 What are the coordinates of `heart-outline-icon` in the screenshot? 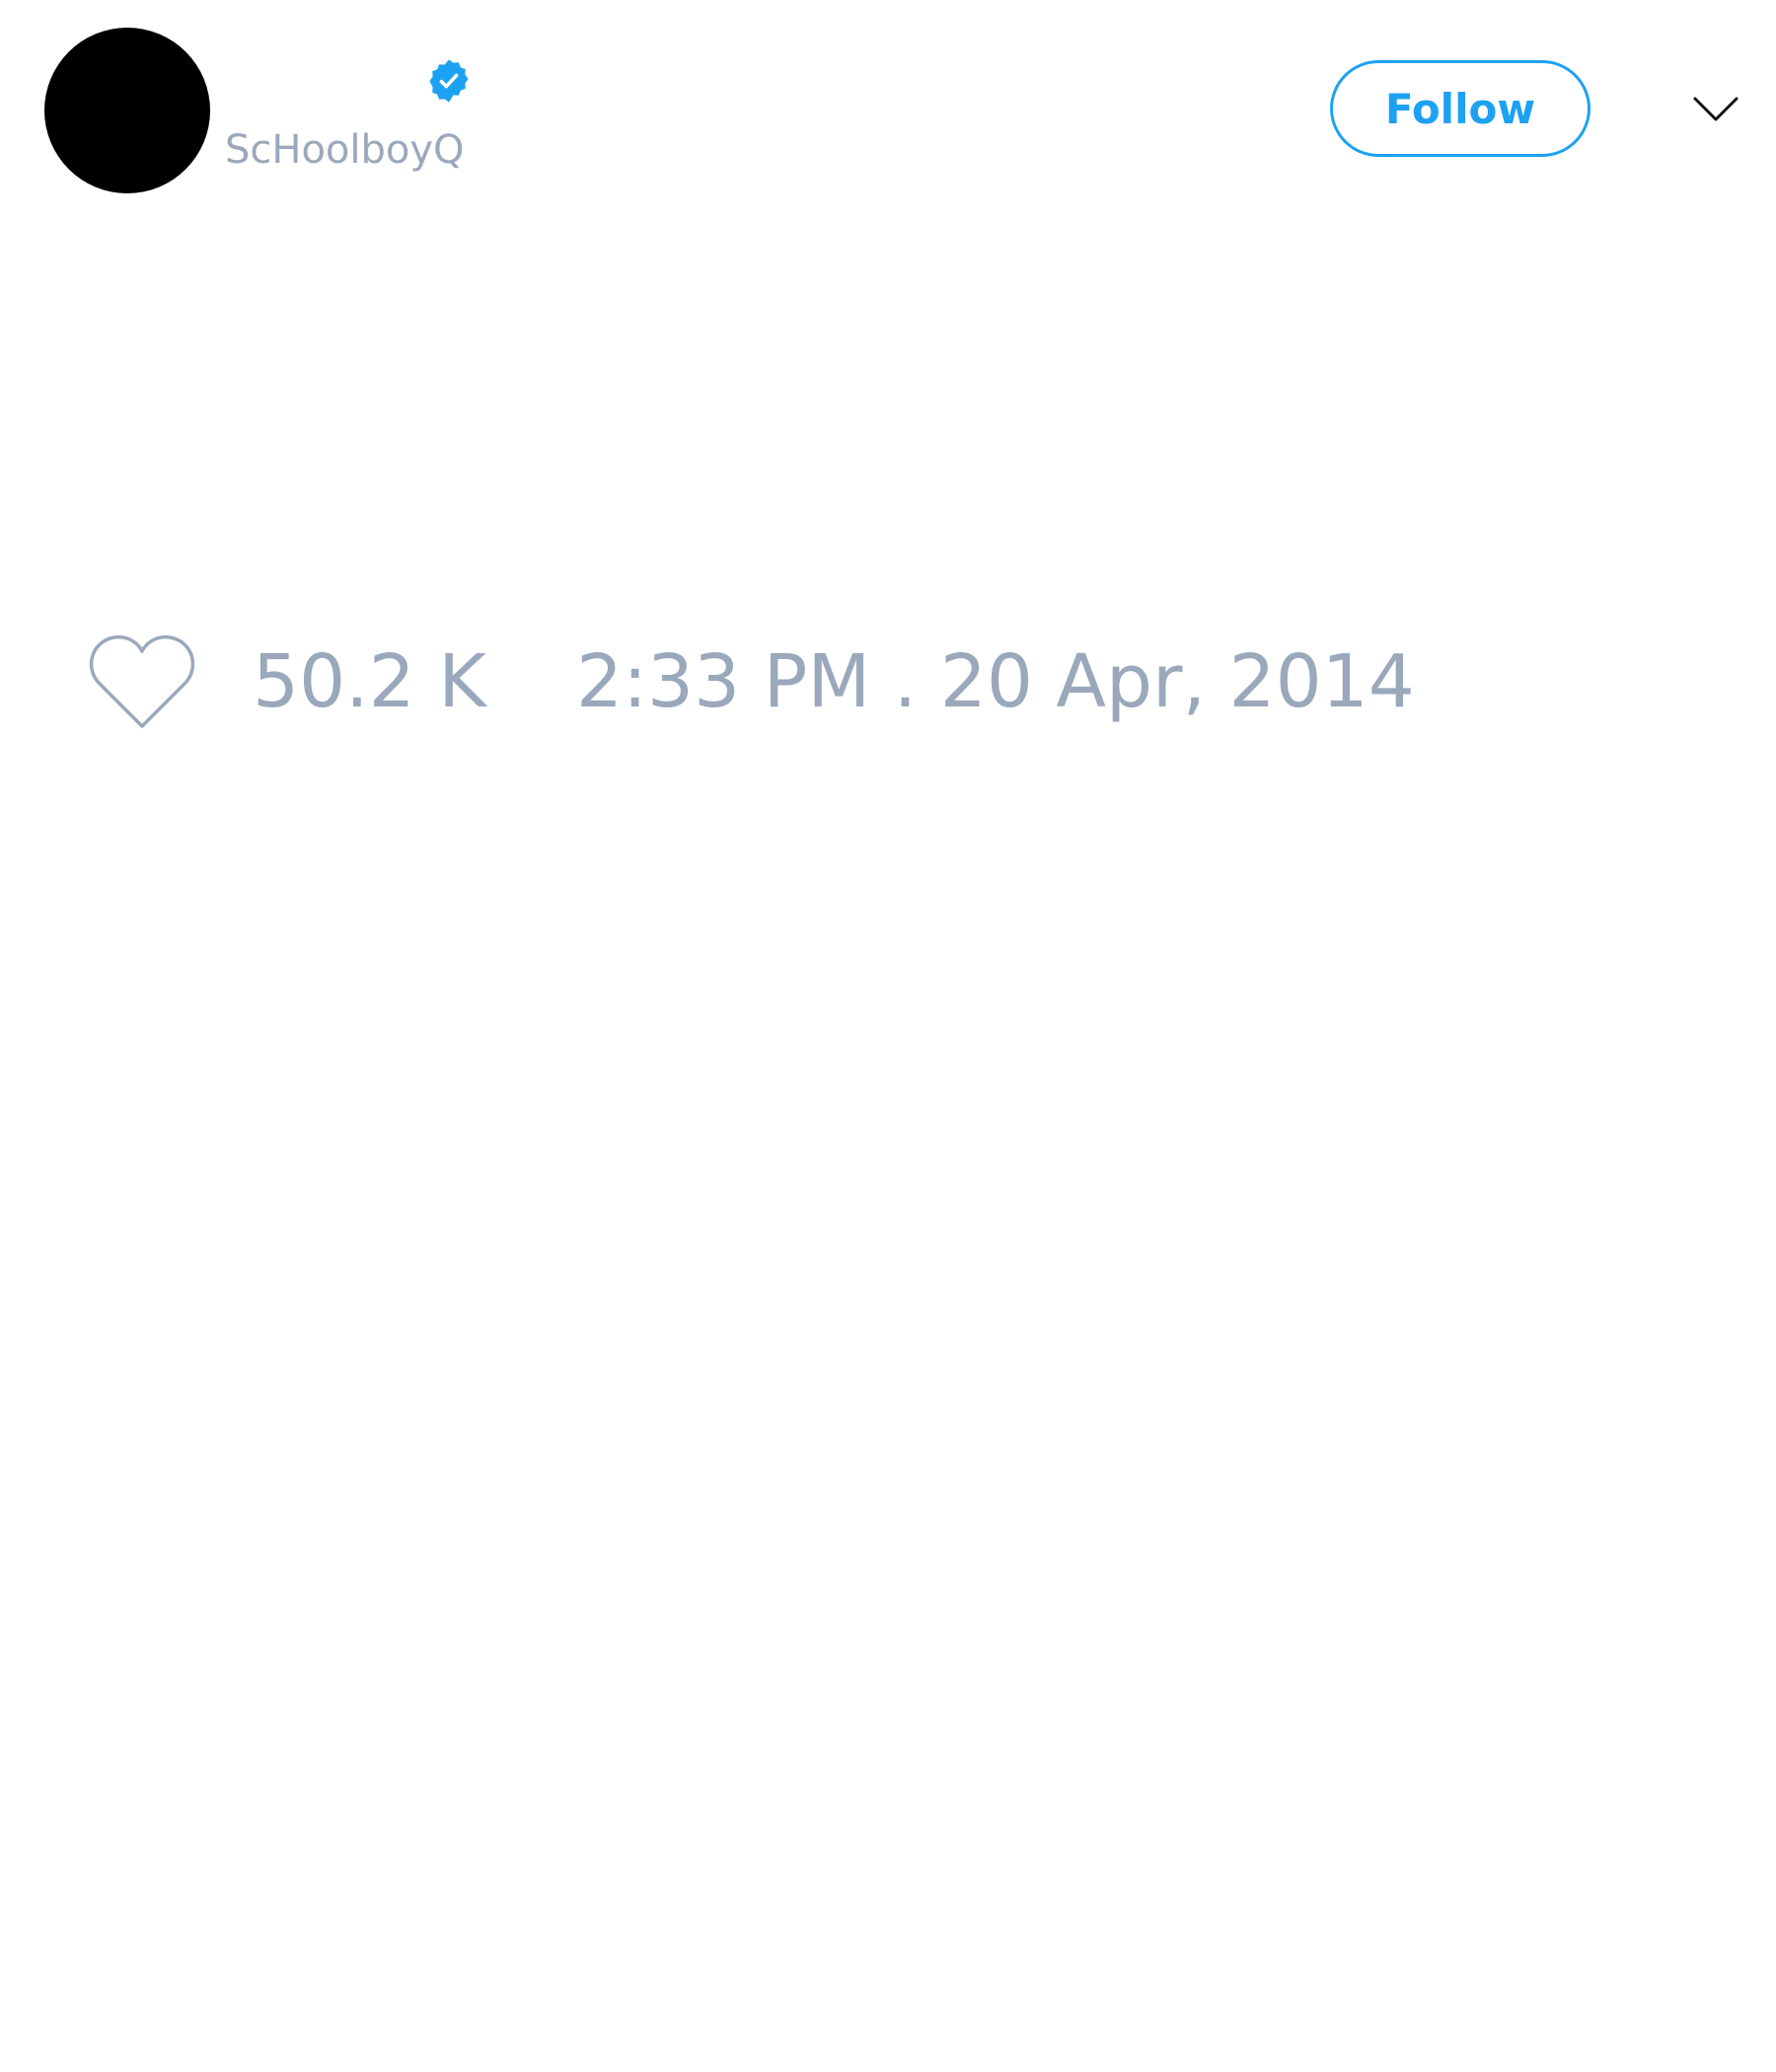 It's located at (142, 681).